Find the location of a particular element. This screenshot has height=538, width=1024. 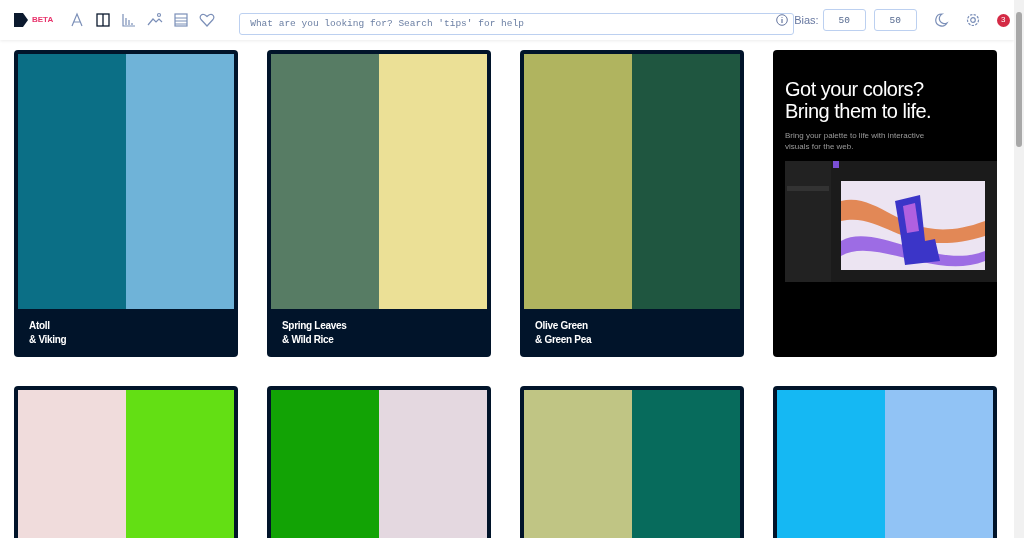

chart-icon is located at coordinates (129, 20).